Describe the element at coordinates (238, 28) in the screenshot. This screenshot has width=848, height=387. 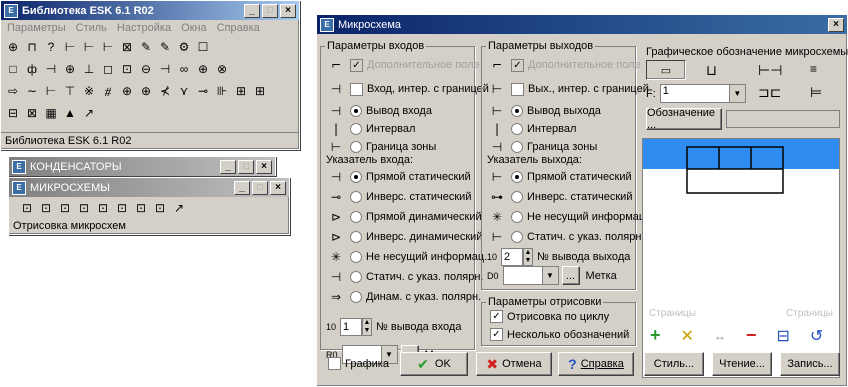
I see `menu-help: Справка` at that location.